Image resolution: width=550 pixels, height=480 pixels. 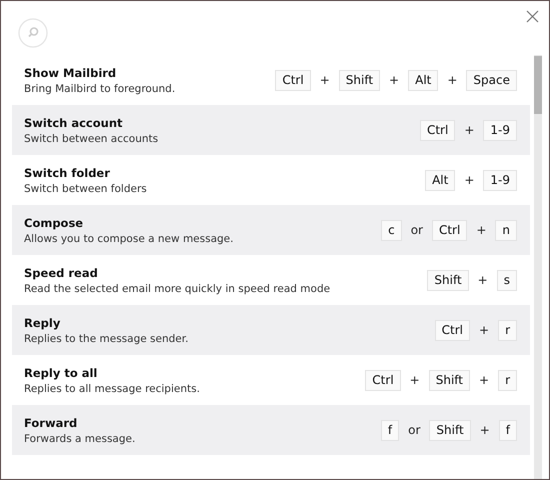 I want to click on shortcut-description: Bring Mailbird to foreground., so click(x=100, y=88).